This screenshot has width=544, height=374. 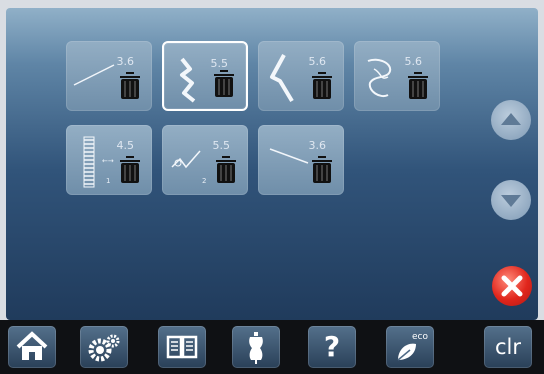 I want to click on scroll-up-button, so click(x=511, y=120).